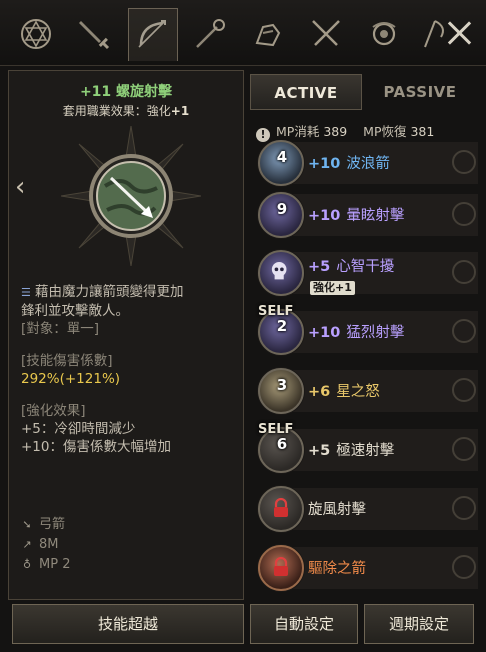 Image resolution: width=486 pixels, height=652 pixels. I want to click on skill-name: 驅除之箭, so click(337, 567).